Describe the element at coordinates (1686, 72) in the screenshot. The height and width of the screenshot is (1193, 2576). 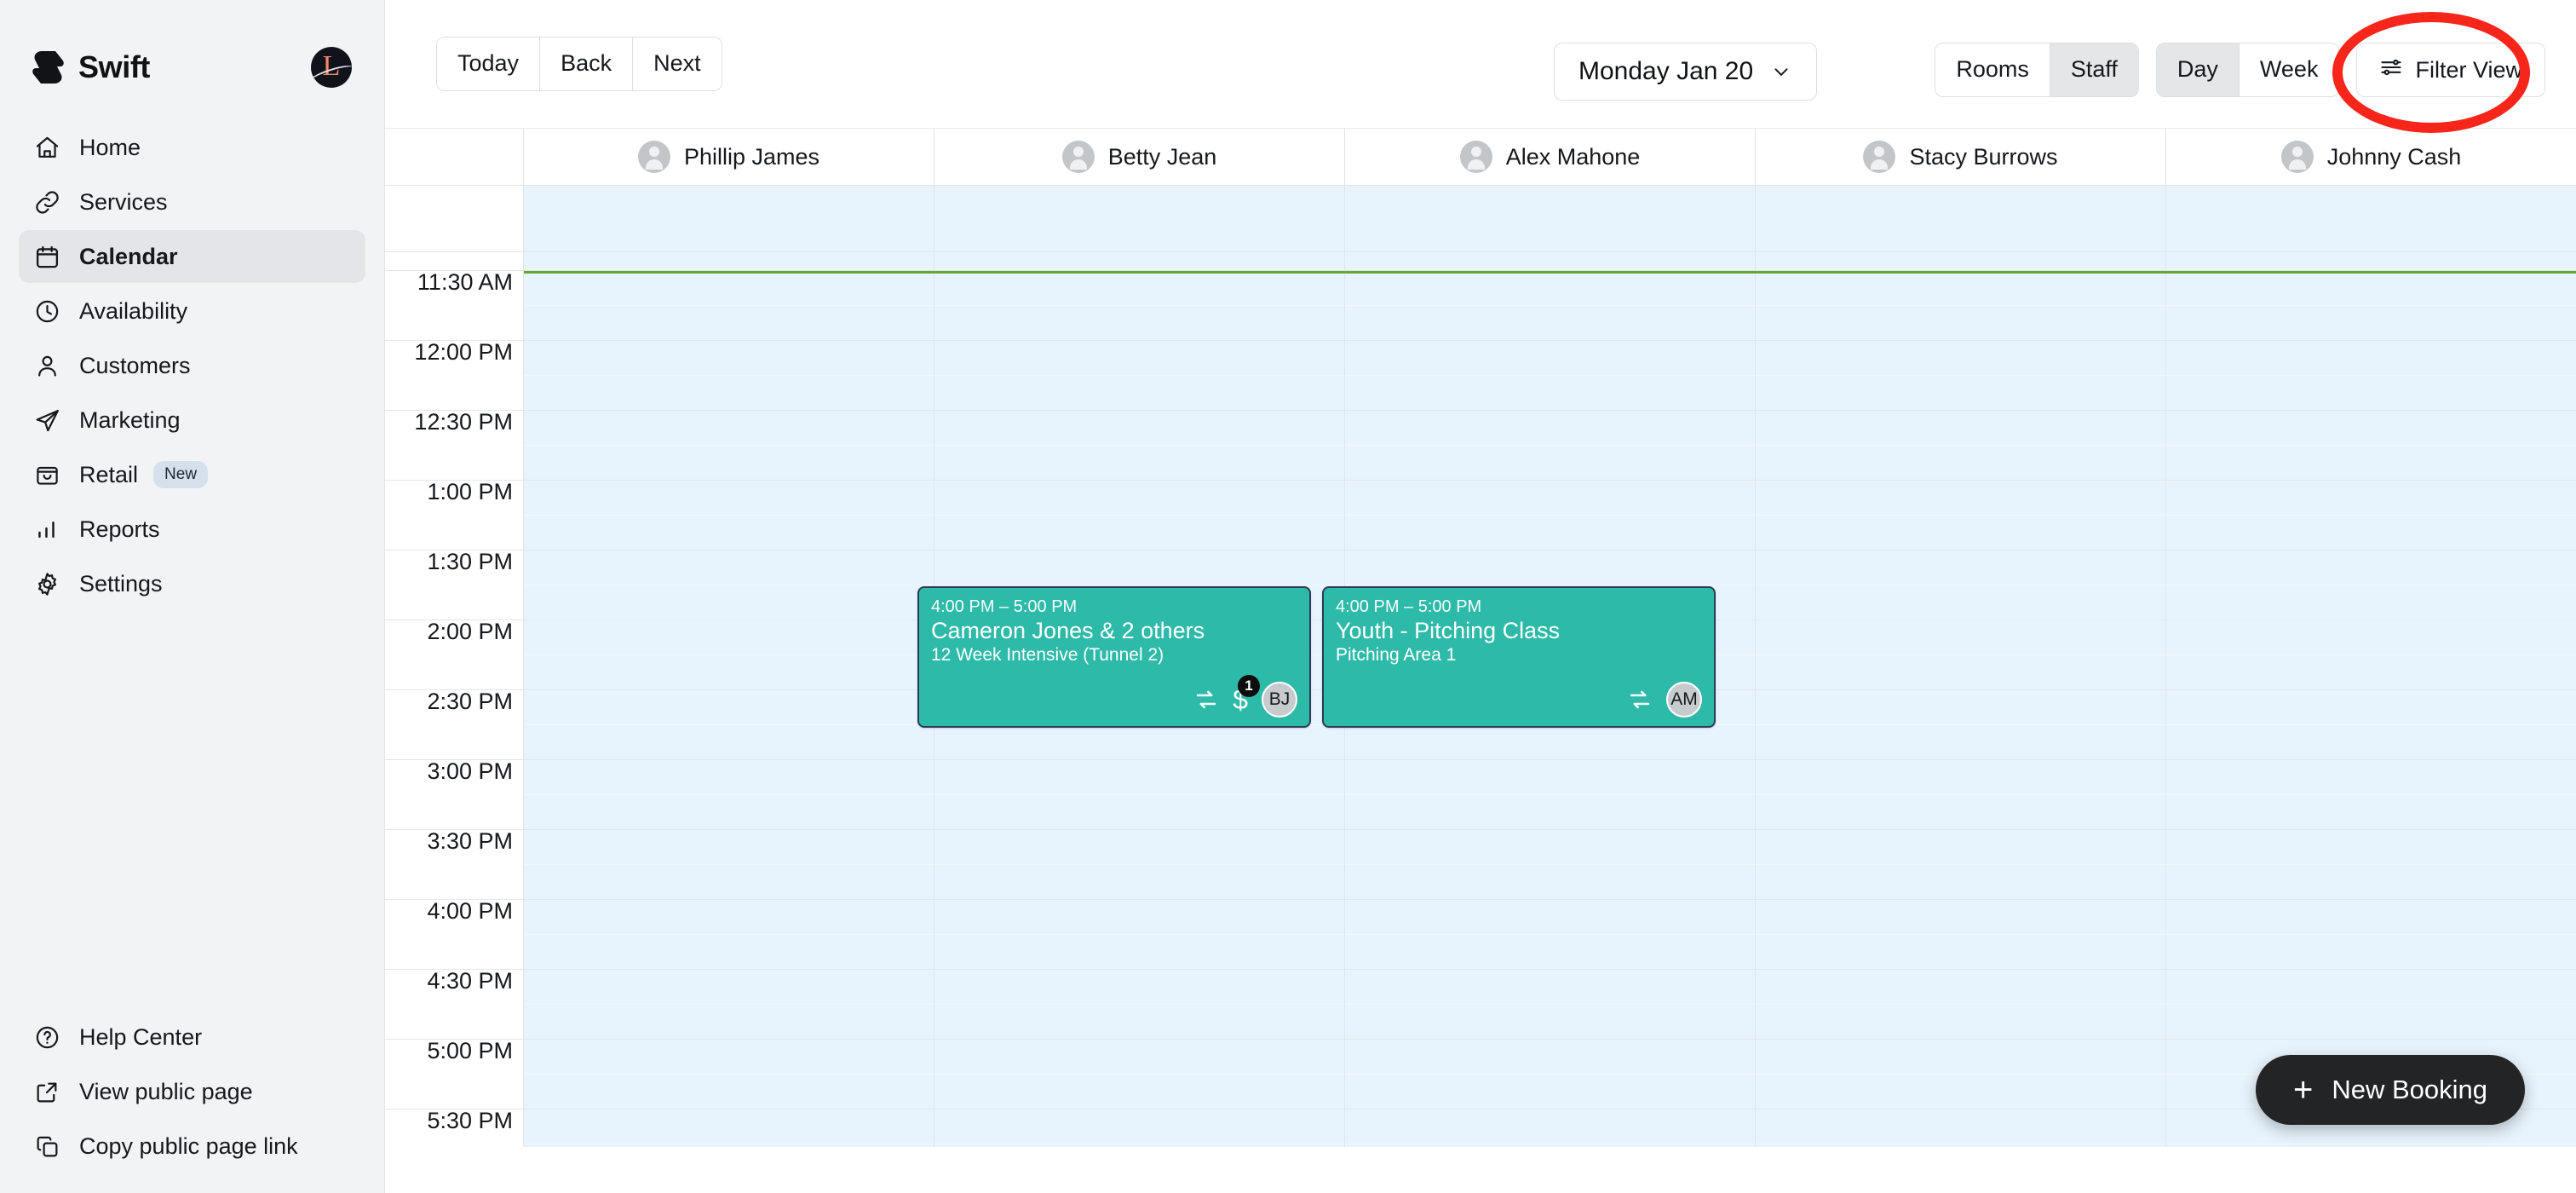
I see `date-picker: Monday Jan 20` at that location.